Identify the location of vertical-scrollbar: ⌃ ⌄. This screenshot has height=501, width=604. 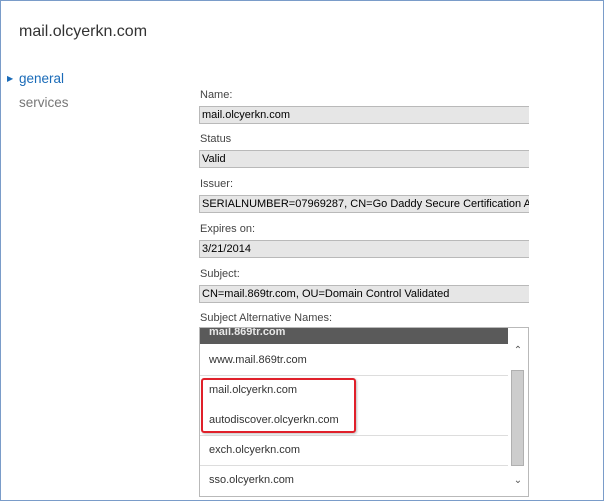
(518, 412).